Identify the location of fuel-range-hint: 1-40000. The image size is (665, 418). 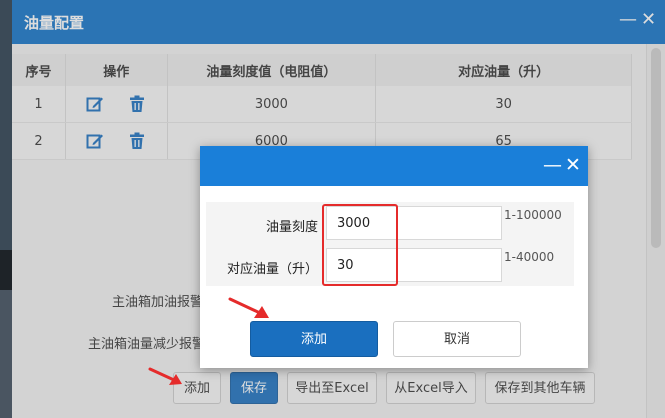
(529, 257).